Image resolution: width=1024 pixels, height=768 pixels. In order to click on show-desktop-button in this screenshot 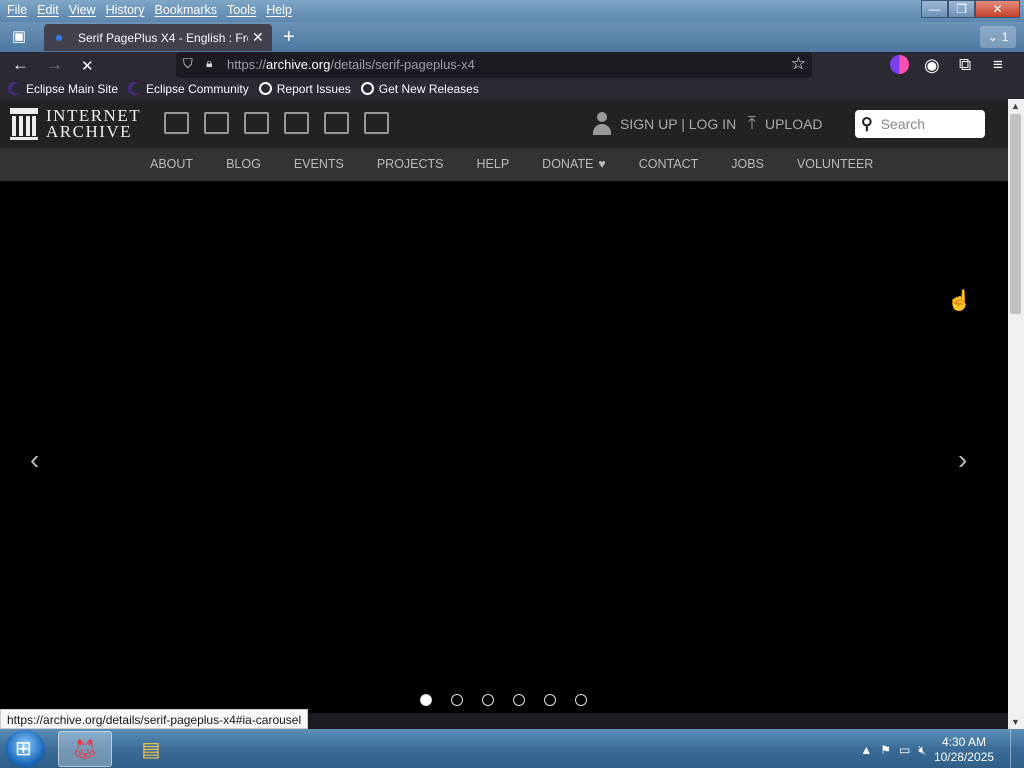, I will do `click(1017, 748)`.